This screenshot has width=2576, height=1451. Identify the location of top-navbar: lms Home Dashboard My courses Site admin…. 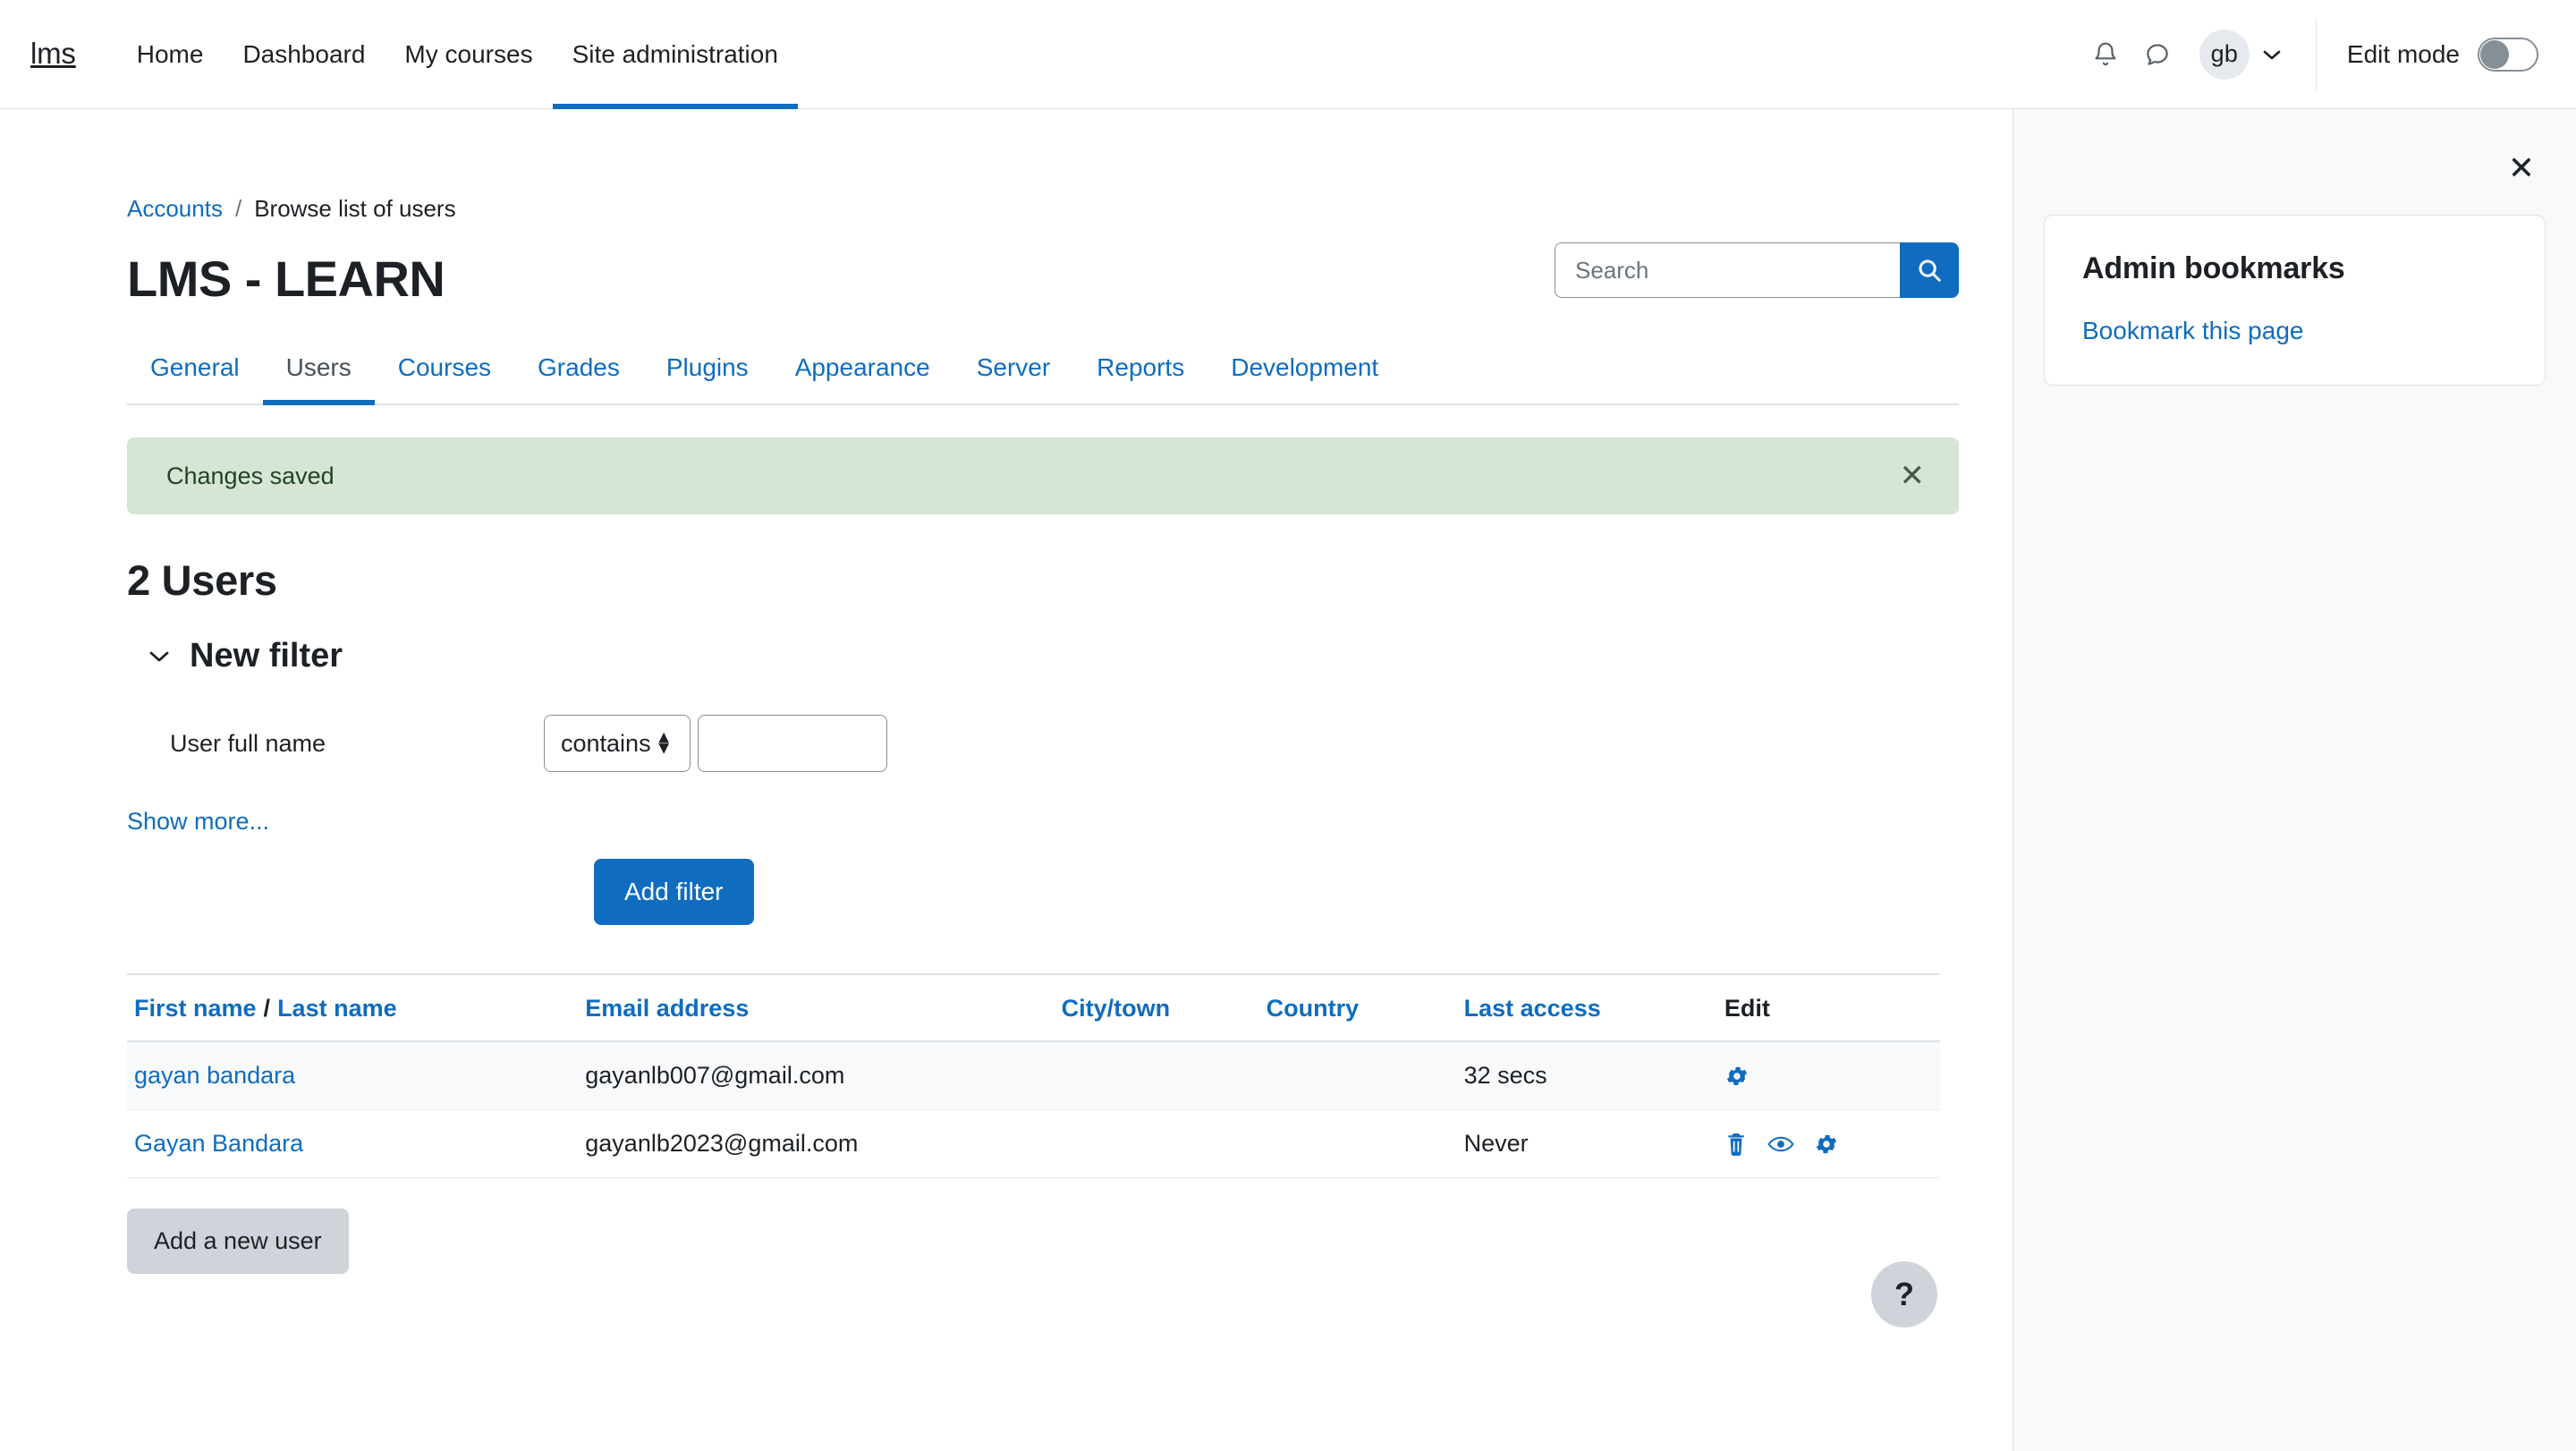
(1288, 54).